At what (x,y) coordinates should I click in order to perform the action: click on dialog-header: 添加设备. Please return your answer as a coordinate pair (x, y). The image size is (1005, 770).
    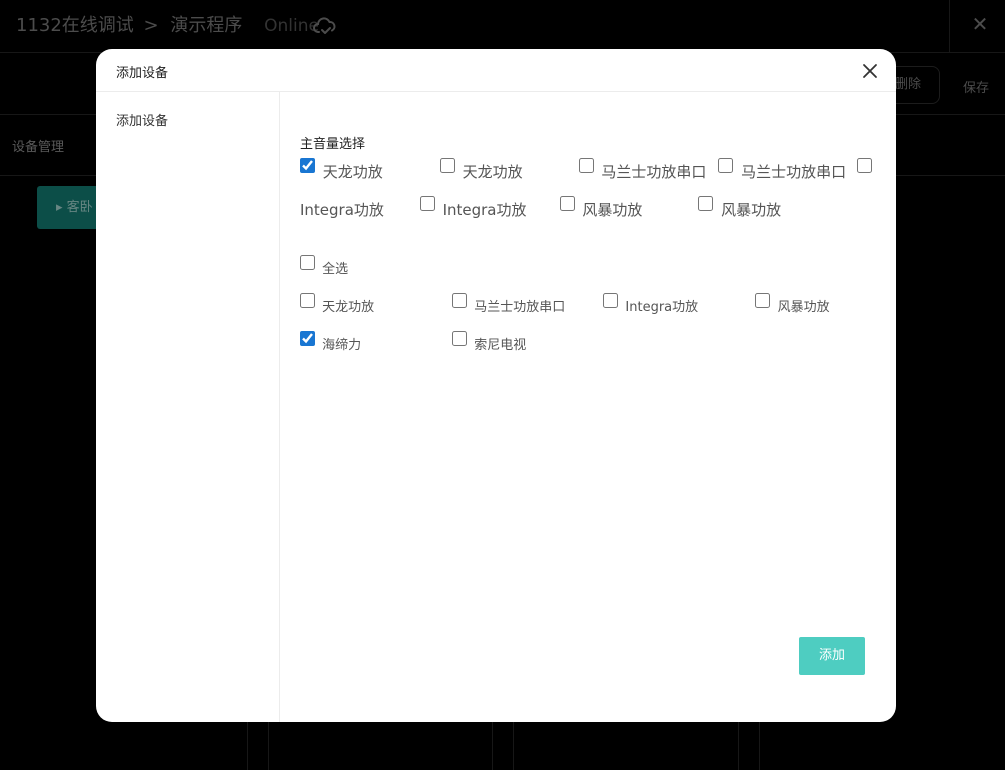
    Looking at the image, I should click on (496, 70).